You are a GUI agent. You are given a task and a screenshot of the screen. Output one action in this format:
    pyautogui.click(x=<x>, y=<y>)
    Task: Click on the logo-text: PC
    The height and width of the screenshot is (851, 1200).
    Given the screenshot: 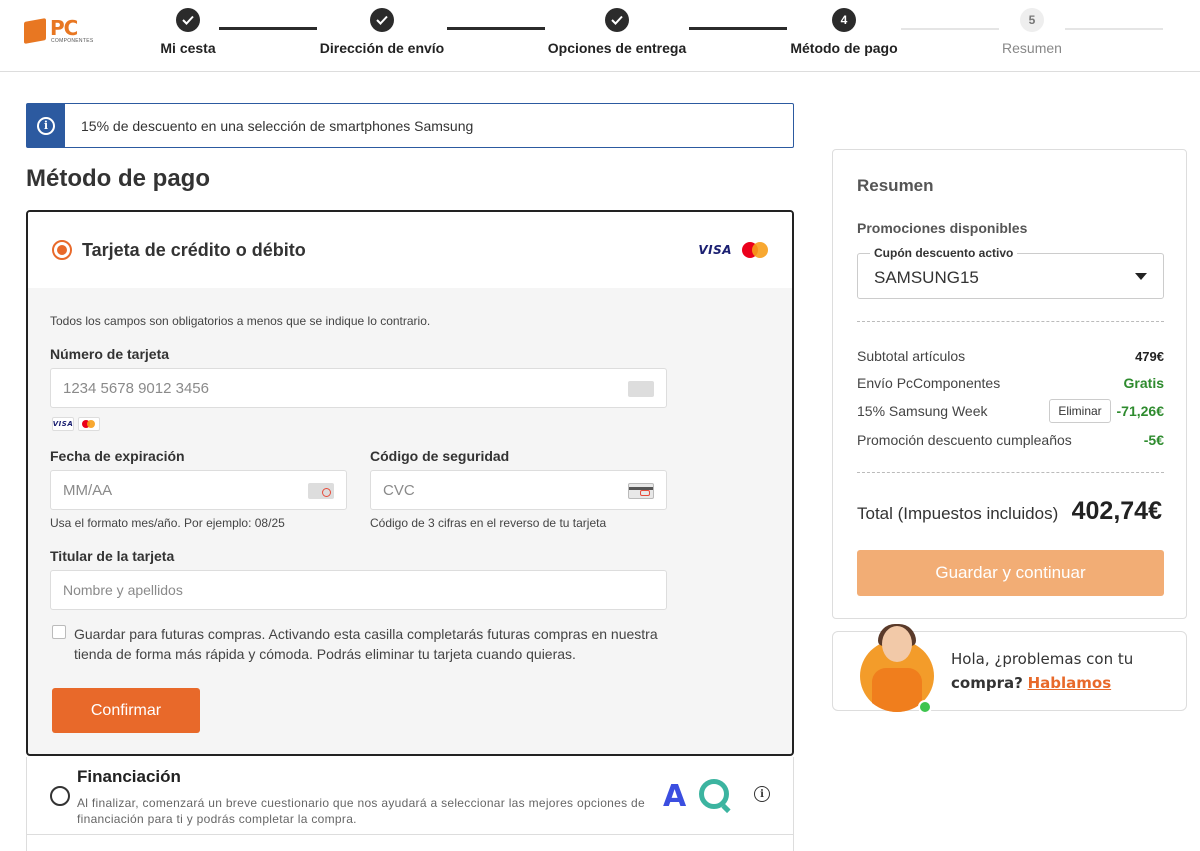 What is the action you would take?
    pyautogui.click(x=64, y=28)
    